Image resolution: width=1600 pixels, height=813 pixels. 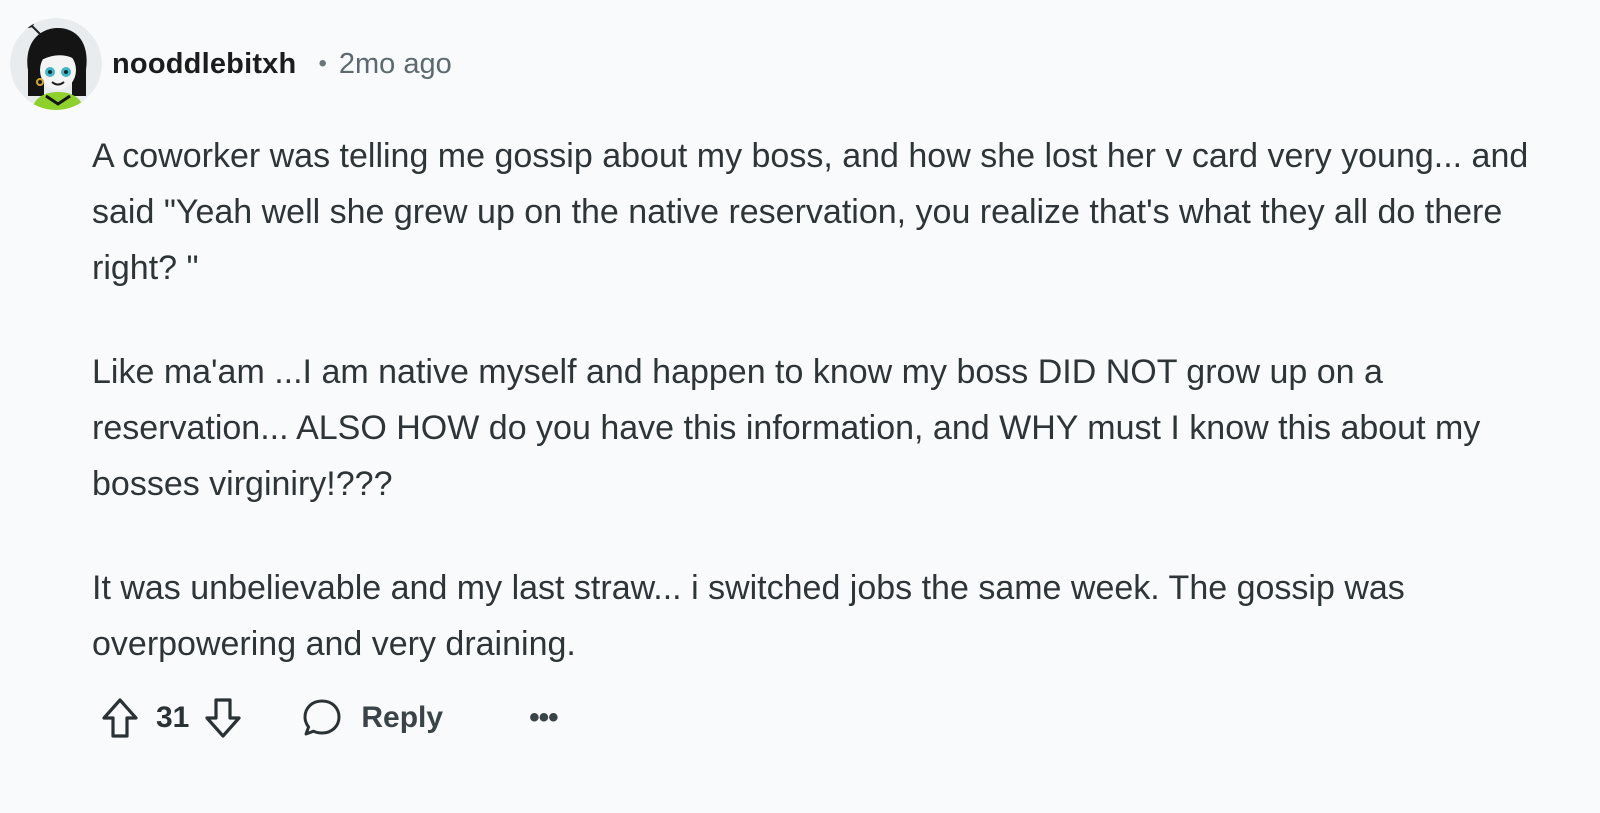 I want to click on comment-bubble-icon, so click(x=322, y=718).